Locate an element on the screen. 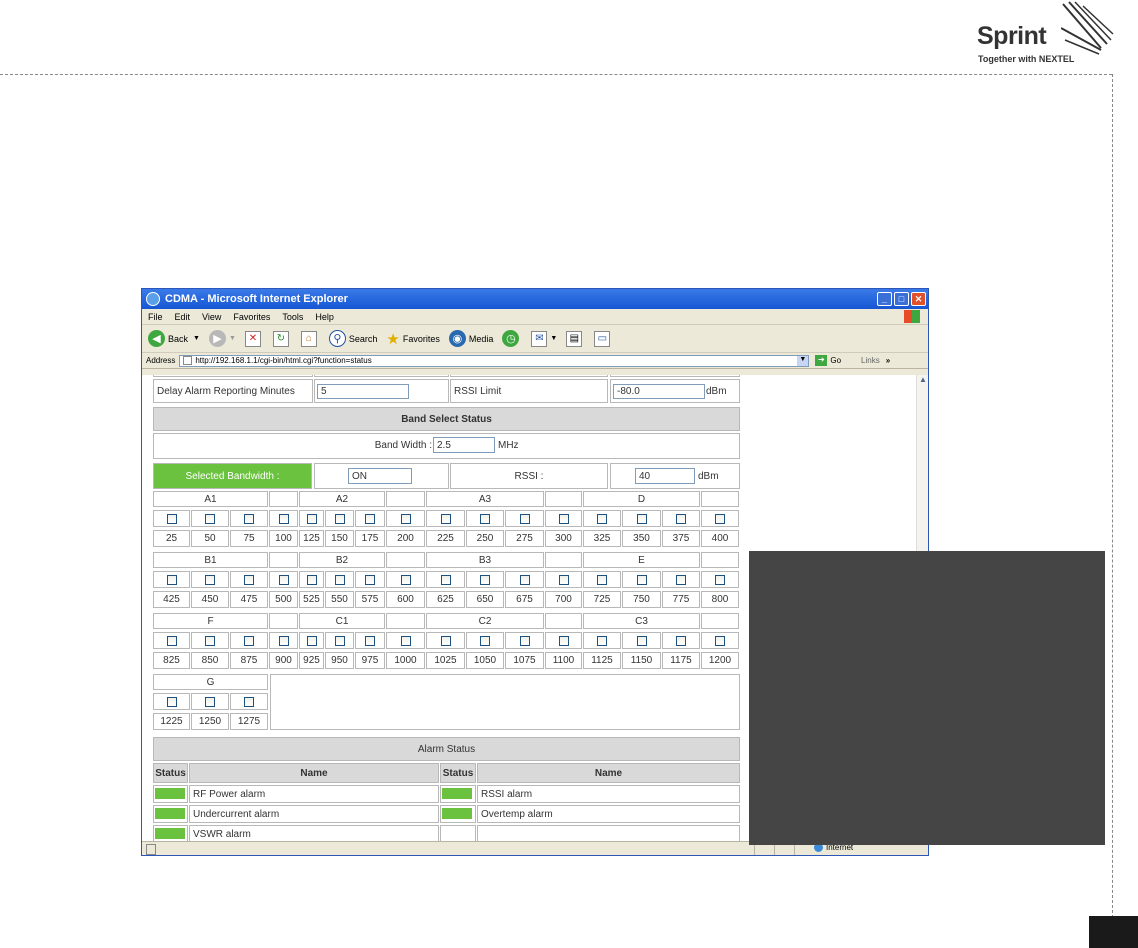 This screenshot has height=948, width=1138. search-button: ⚲ Search is located at coordinates (352, 338).